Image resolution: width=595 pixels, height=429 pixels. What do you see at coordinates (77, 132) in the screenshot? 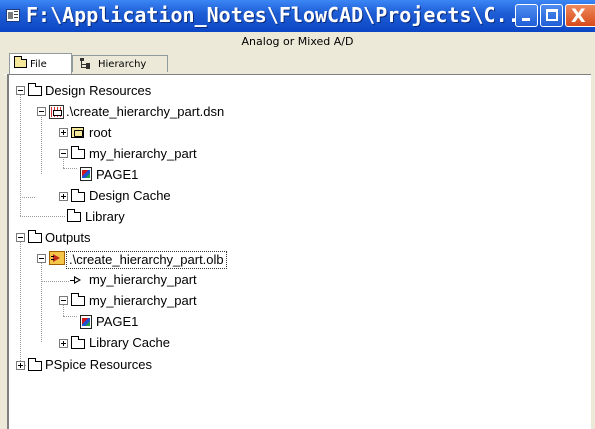
I see `root-schematic-icon` at bounding box center [77, 132].